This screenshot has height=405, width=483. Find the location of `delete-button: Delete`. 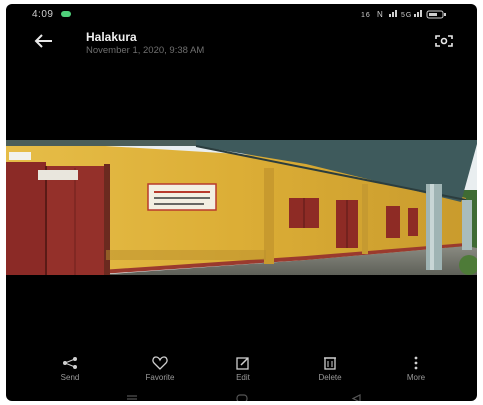

delete-button: Delete is located at coordinates (330, 369).